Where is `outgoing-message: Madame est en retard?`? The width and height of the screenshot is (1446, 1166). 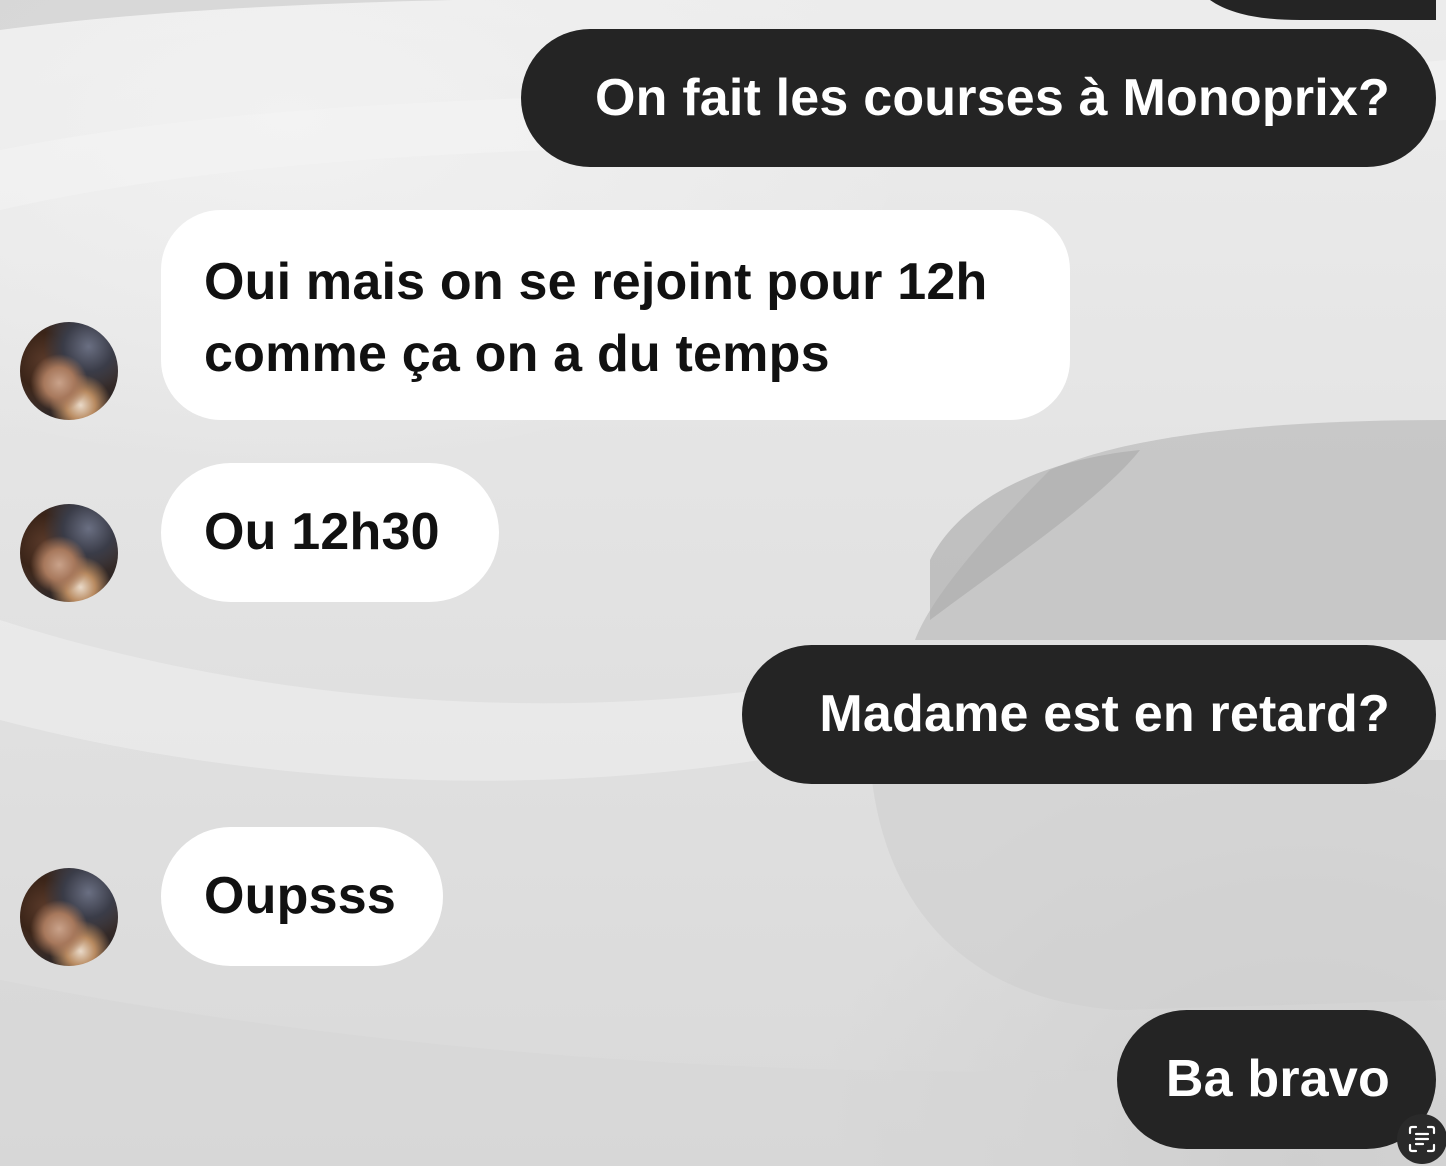 outgoing-message: Madame est en retard? is located at coordinates (1089, 714).